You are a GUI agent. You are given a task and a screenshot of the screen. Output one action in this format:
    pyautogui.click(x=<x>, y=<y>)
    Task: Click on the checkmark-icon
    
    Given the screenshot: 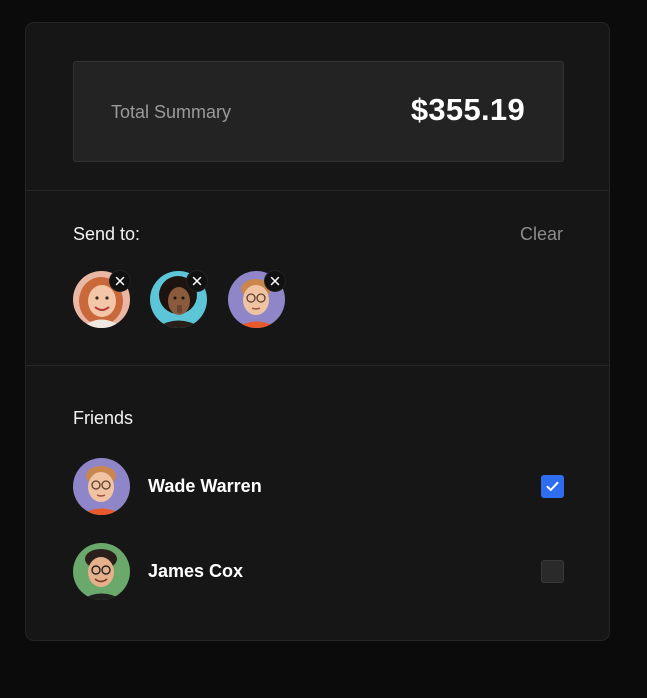 What is the action you would take?
    pyautogui.click(x=552, y=486)
    